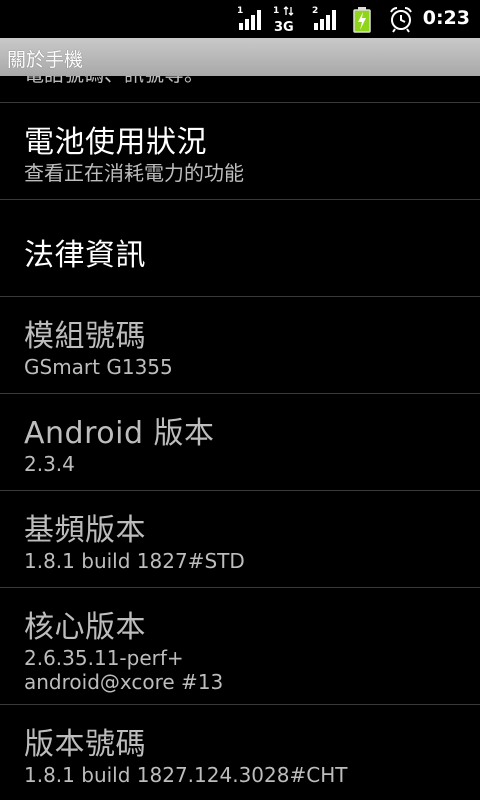 Image resolution: width=480 pixels, height=800 pixels. What do you see at coordinates (325, 19) in the screenshot?
I see `signal-2-icon: 2` at bounding box center [325, 19].